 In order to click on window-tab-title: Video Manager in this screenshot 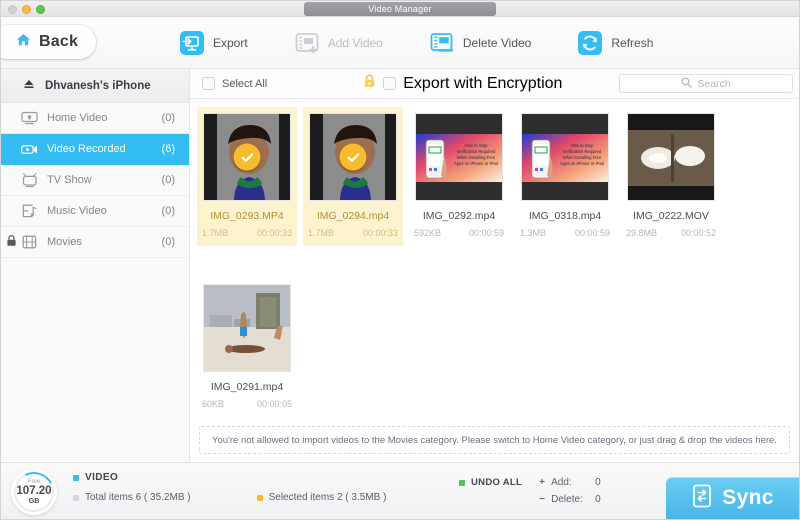, I will do `click(400, 9)`.